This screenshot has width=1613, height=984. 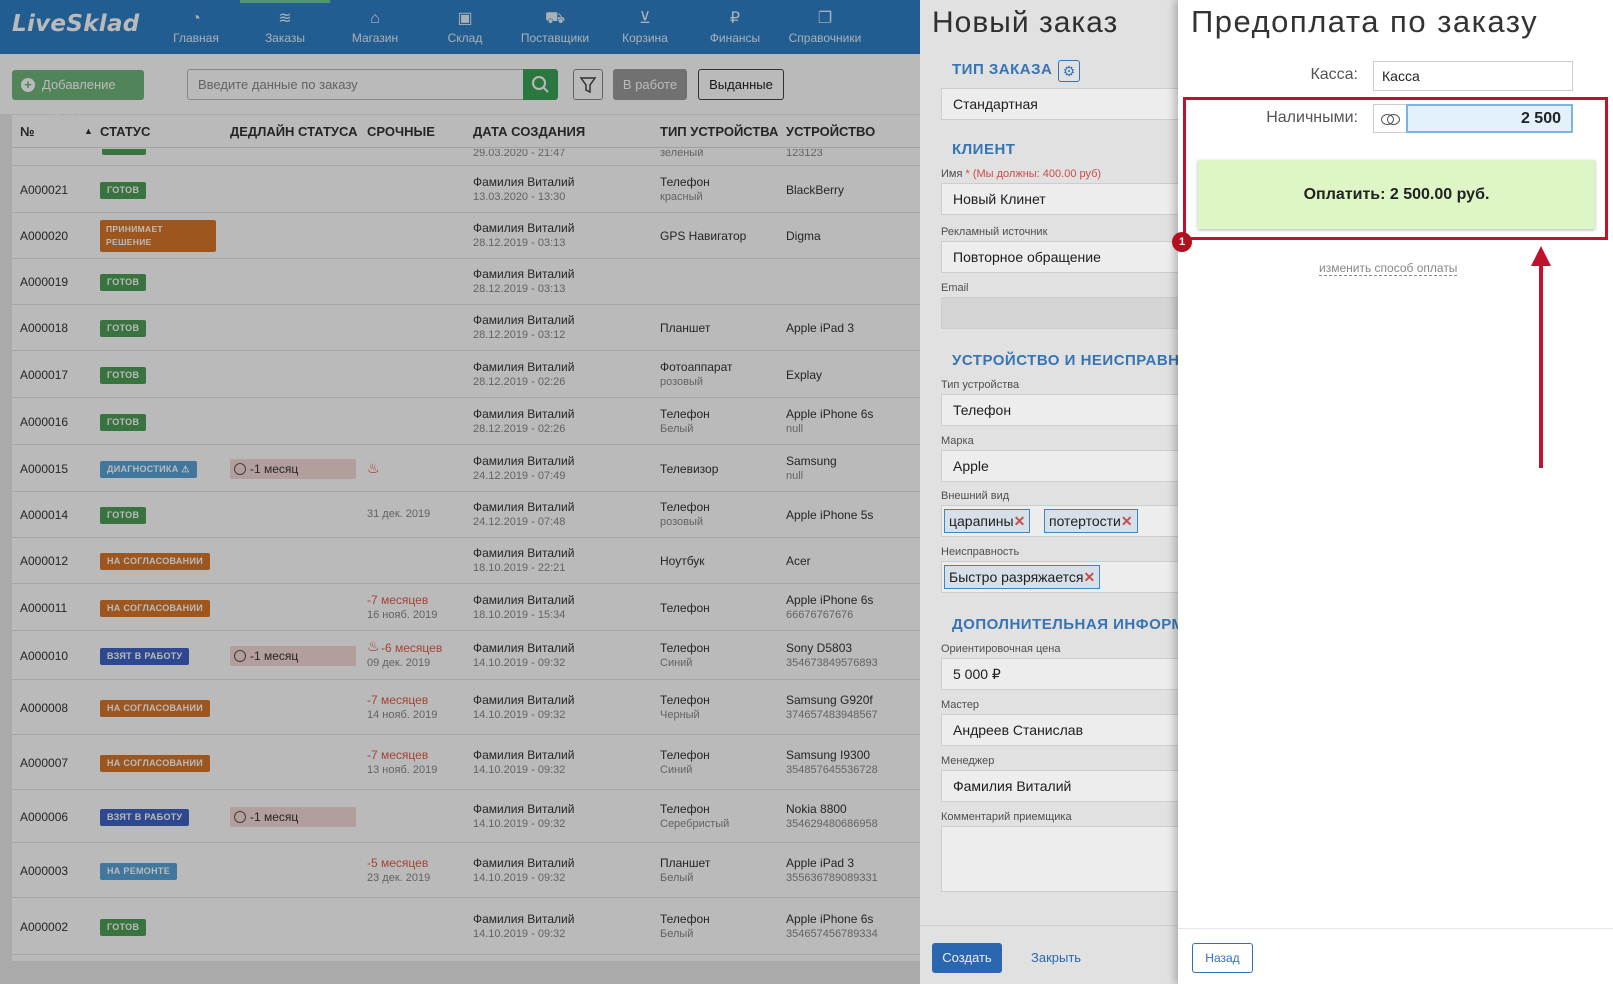 I want to click on prepayment-footer: Назад, so click(x=1395, y=956).